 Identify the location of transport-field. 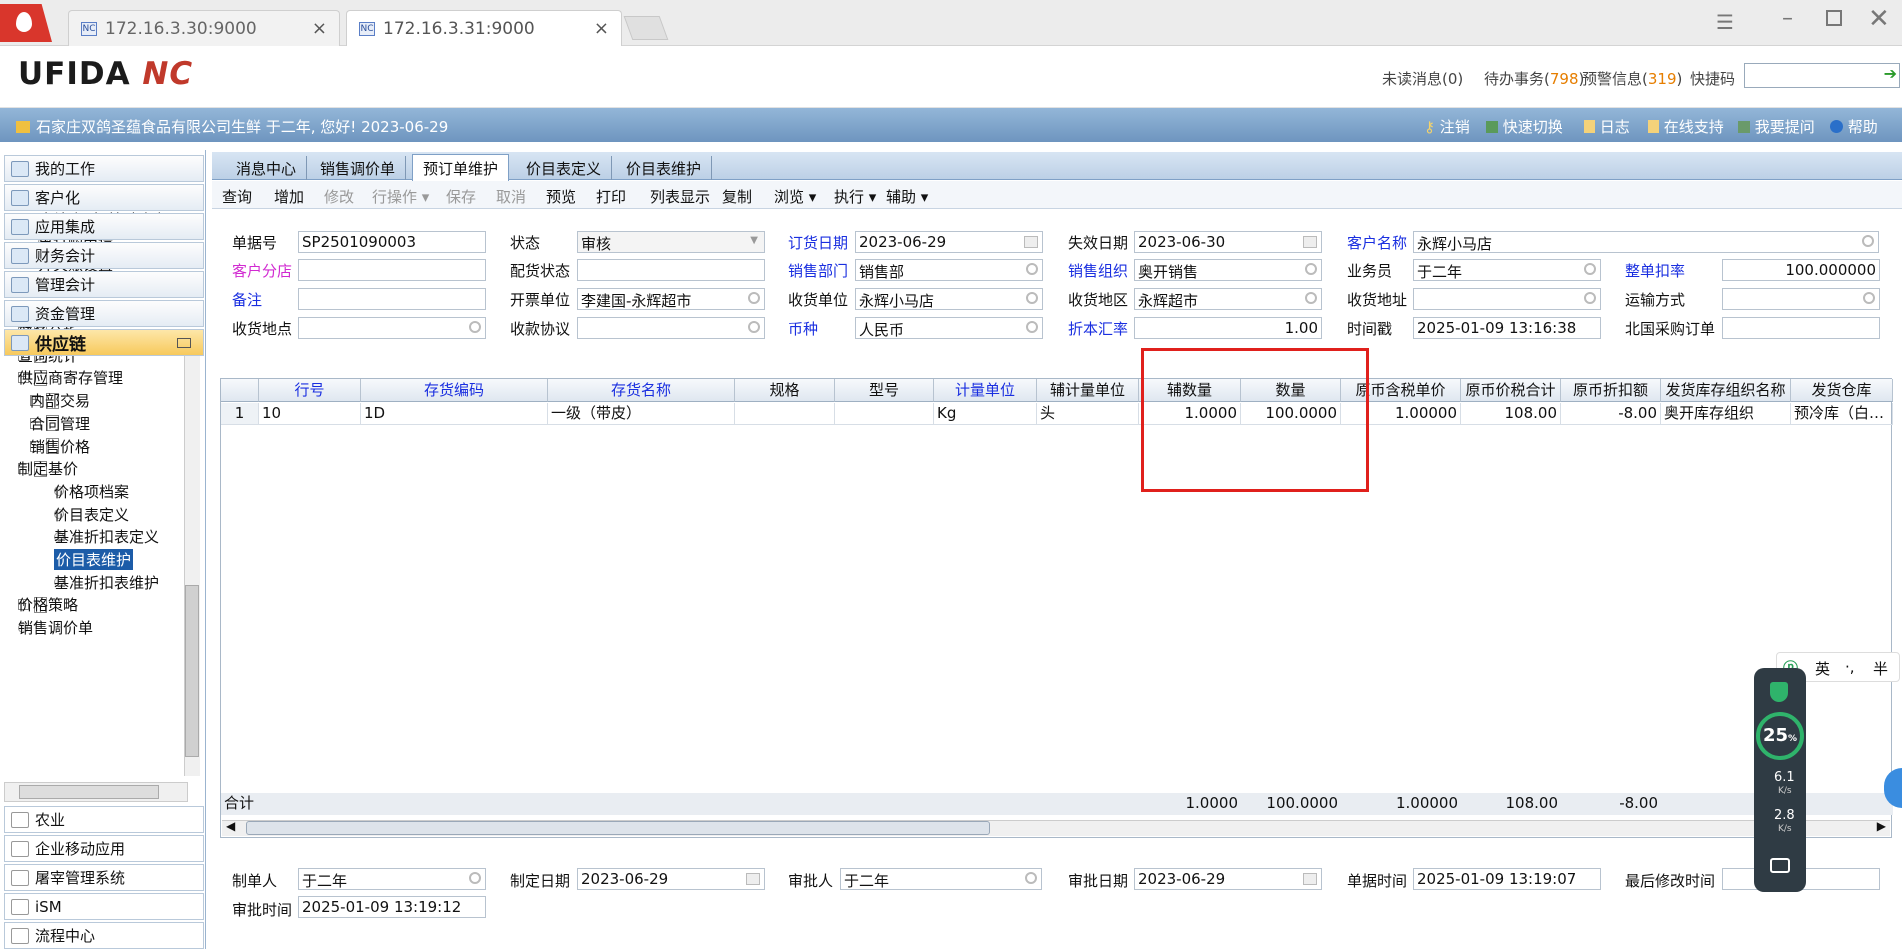
(1801, 299).